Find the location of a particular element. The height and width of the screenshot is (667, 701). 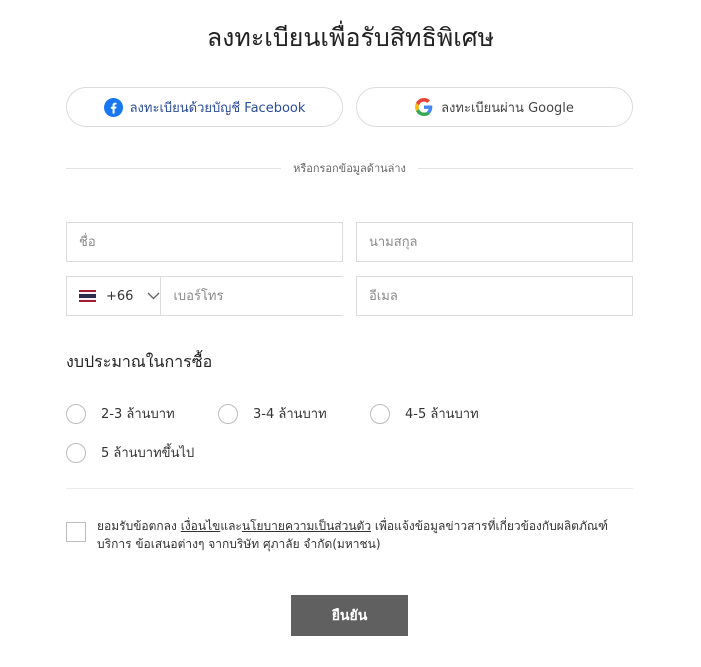

terms-link: เงื่อนไข is located at coordinates (201, 526).